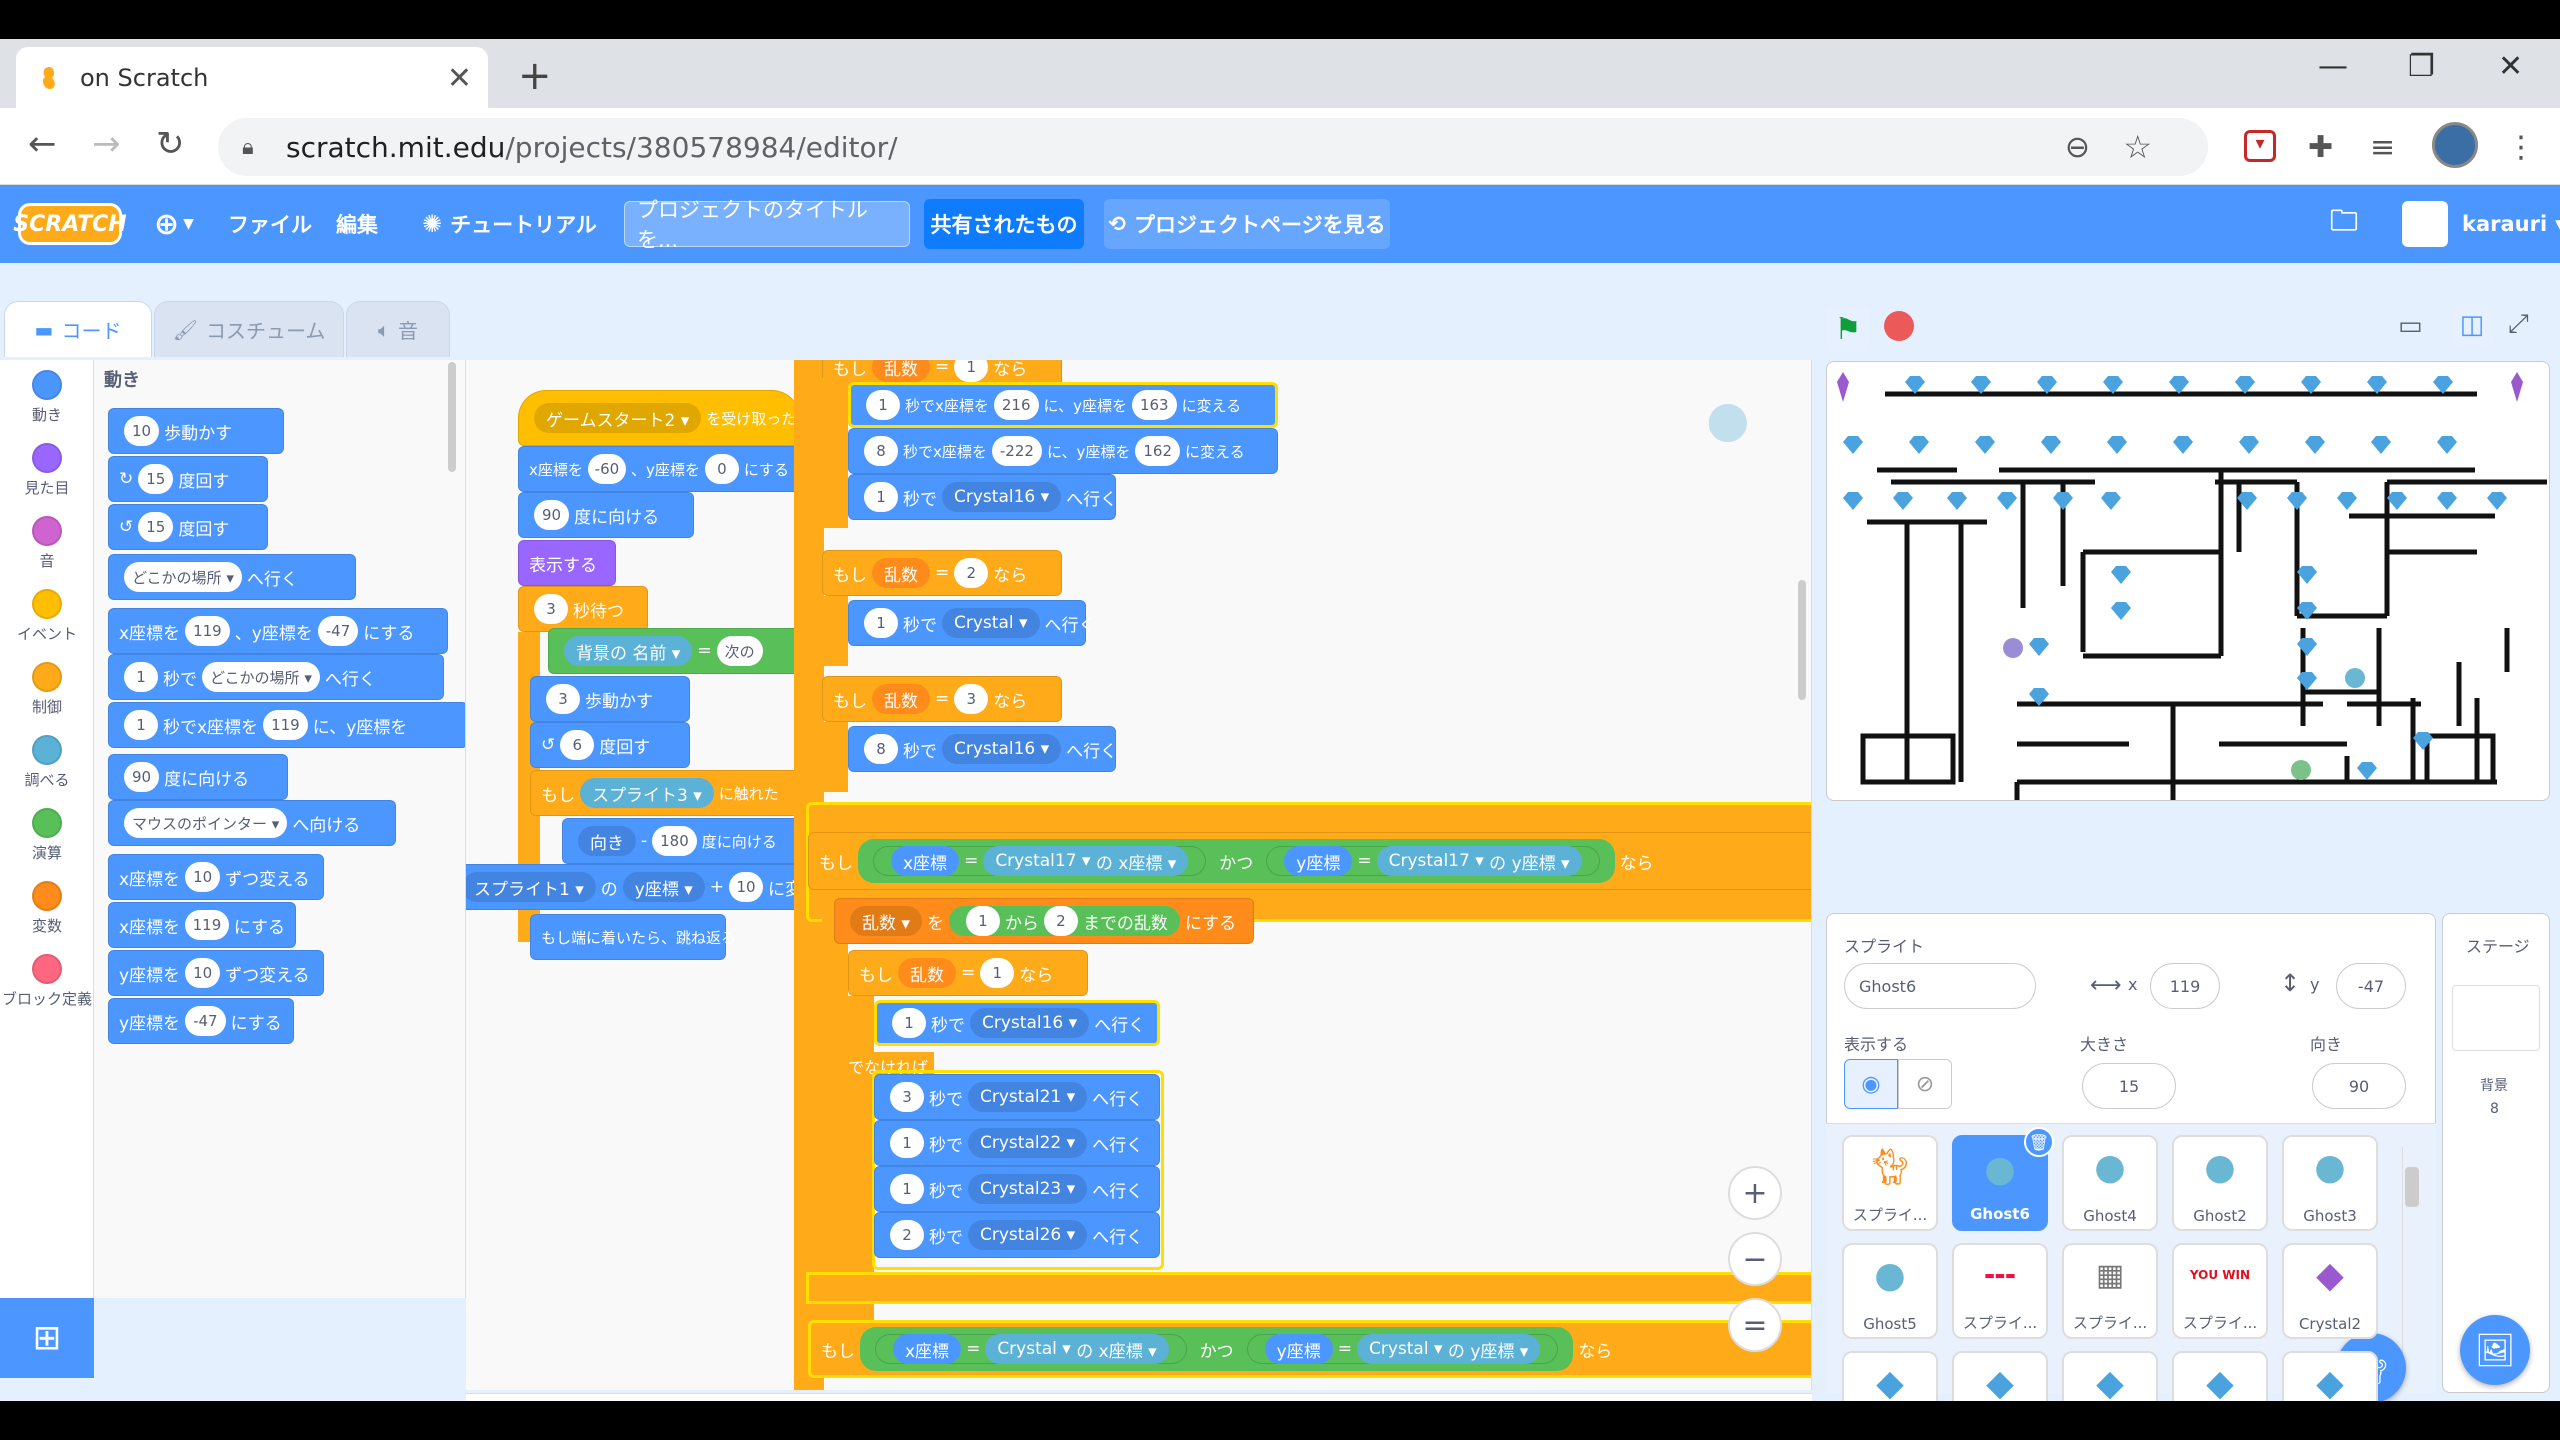  What do you see at coordinates (1247, 224) in the screenshot?
I see `see-project-page-button: ⟲ プロジェクトページを見る` at bounding box center [1247, 224].